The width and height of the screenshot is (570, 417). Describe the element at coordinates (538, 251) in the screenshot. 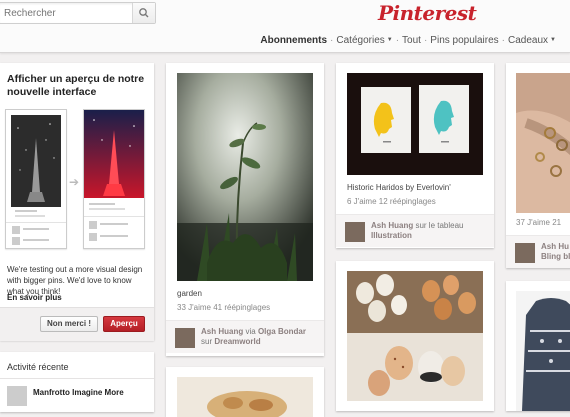

I see `pin-attribution: Ash Hu Bling bl` at that location.